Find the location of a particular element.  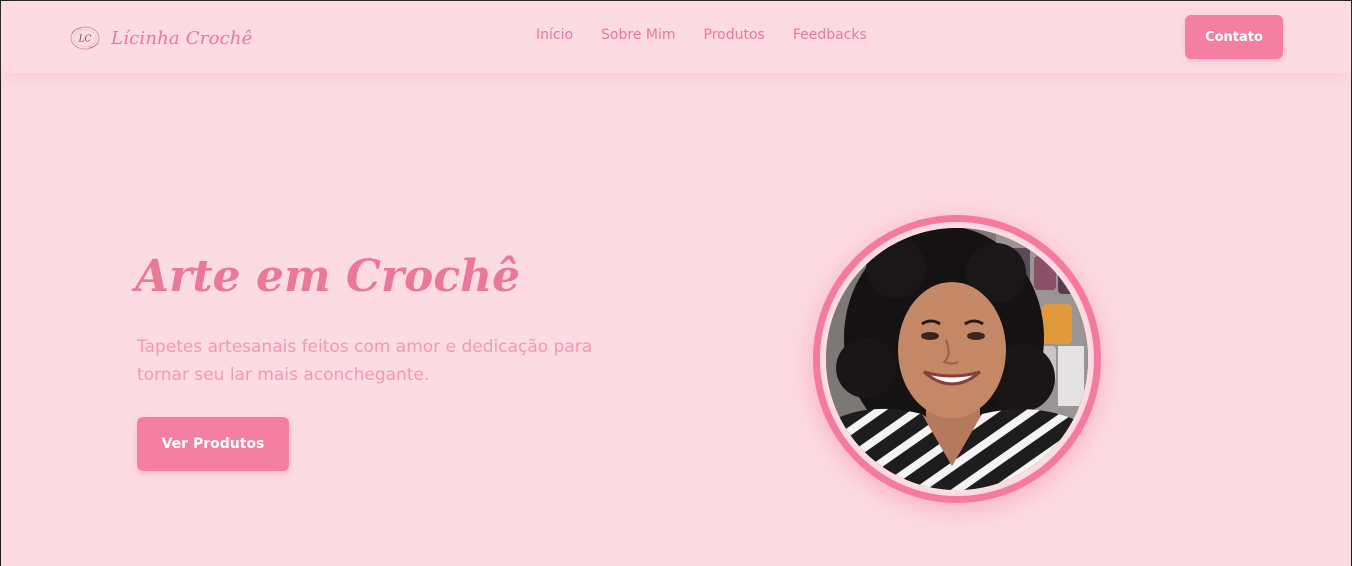

lc-monogram-icon: LC is located at coordinates (85, 38).